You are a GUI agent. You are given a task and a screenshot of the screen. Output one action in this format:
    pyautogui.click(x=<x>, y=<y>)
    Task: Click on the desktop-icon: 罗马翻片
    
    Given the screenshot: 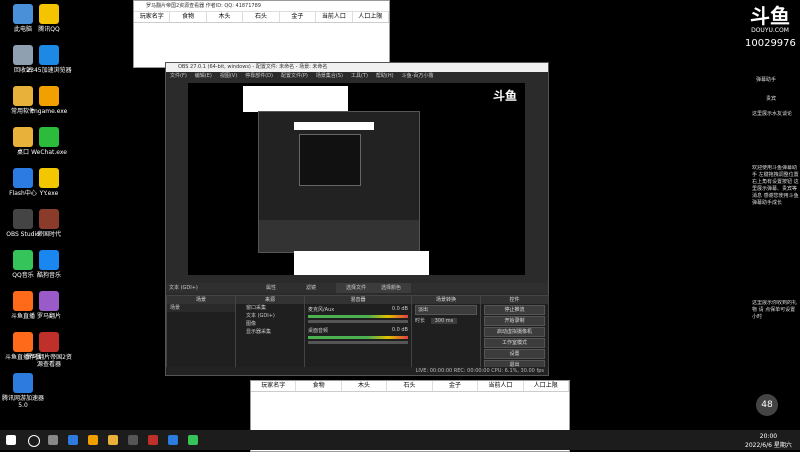 What is the action you would take?
    pyautogui.click(x=49, y=305)
    